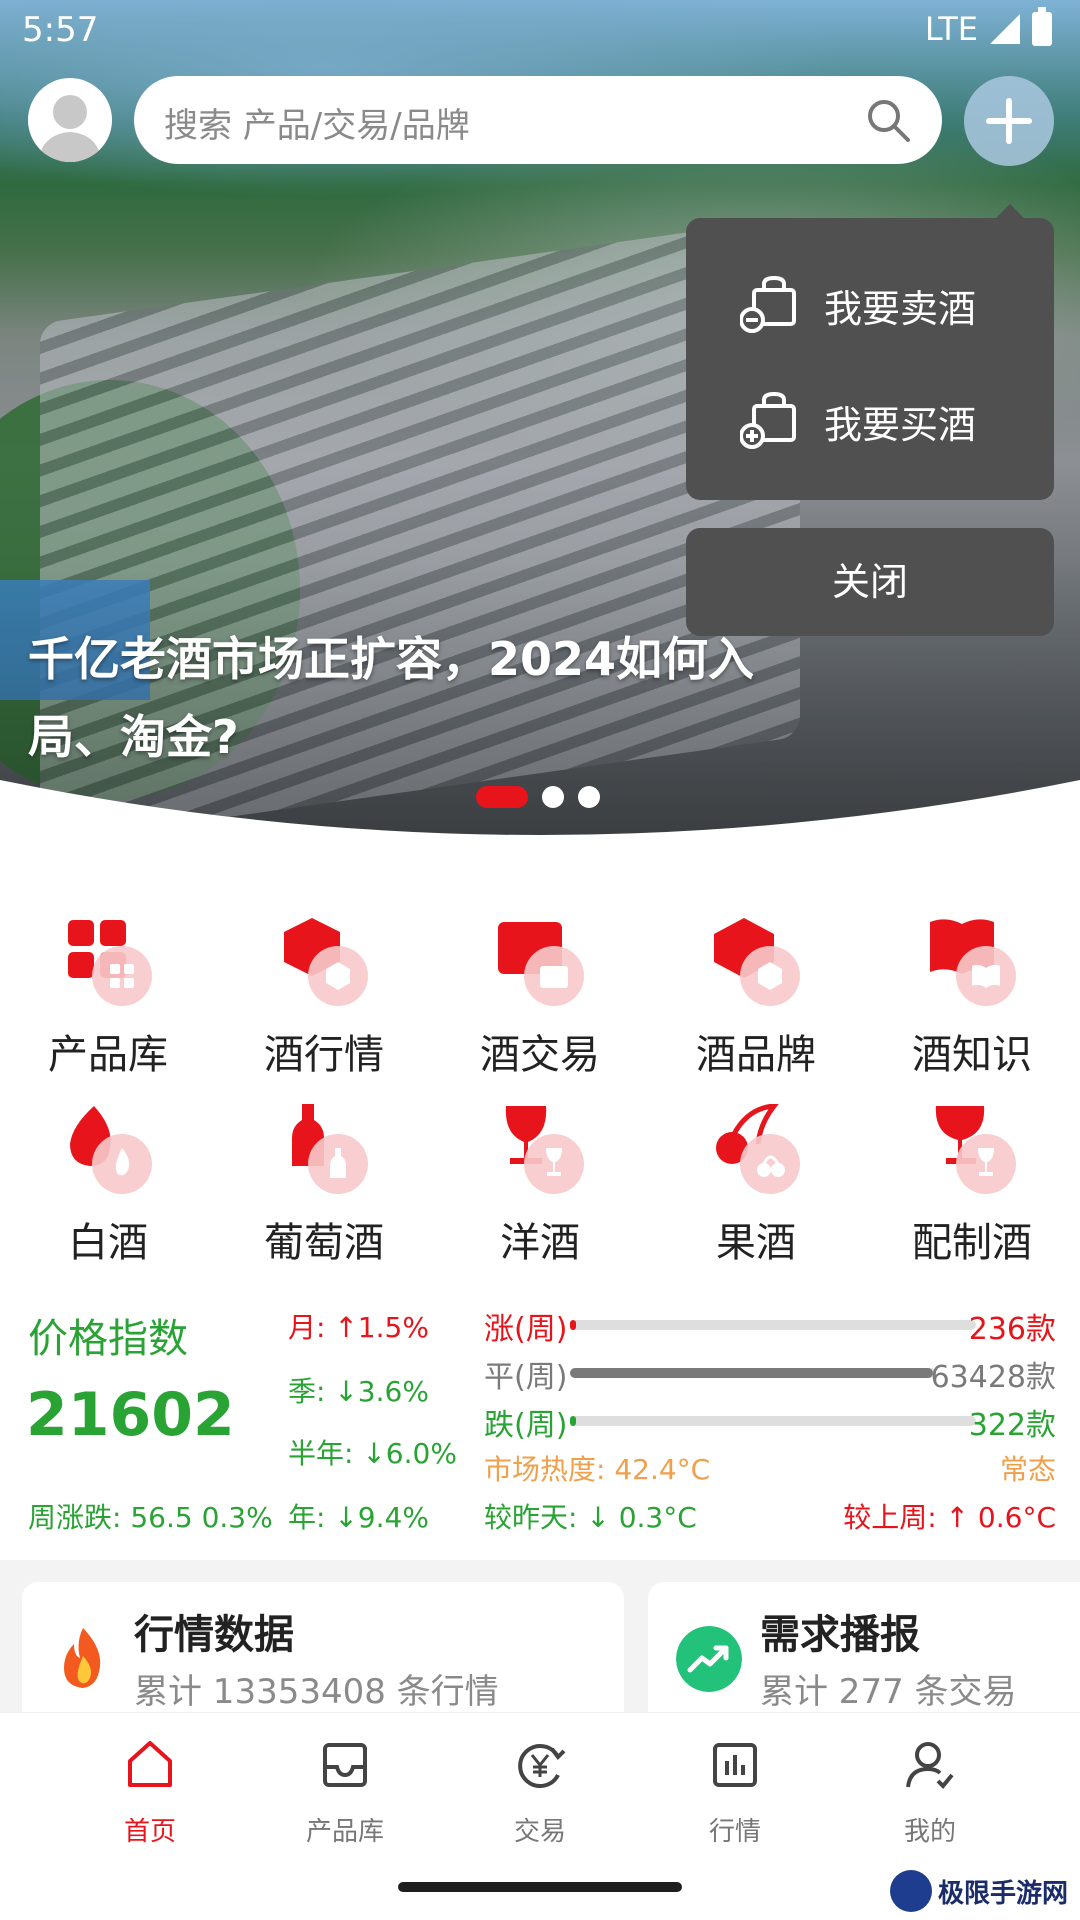 The height and width of the screenshot is (1920, 1080). What do you see at coordinates (526, 1377) in the screenshot?
I see `flat-label: 平(周)` at bounding box center [526, 1377].